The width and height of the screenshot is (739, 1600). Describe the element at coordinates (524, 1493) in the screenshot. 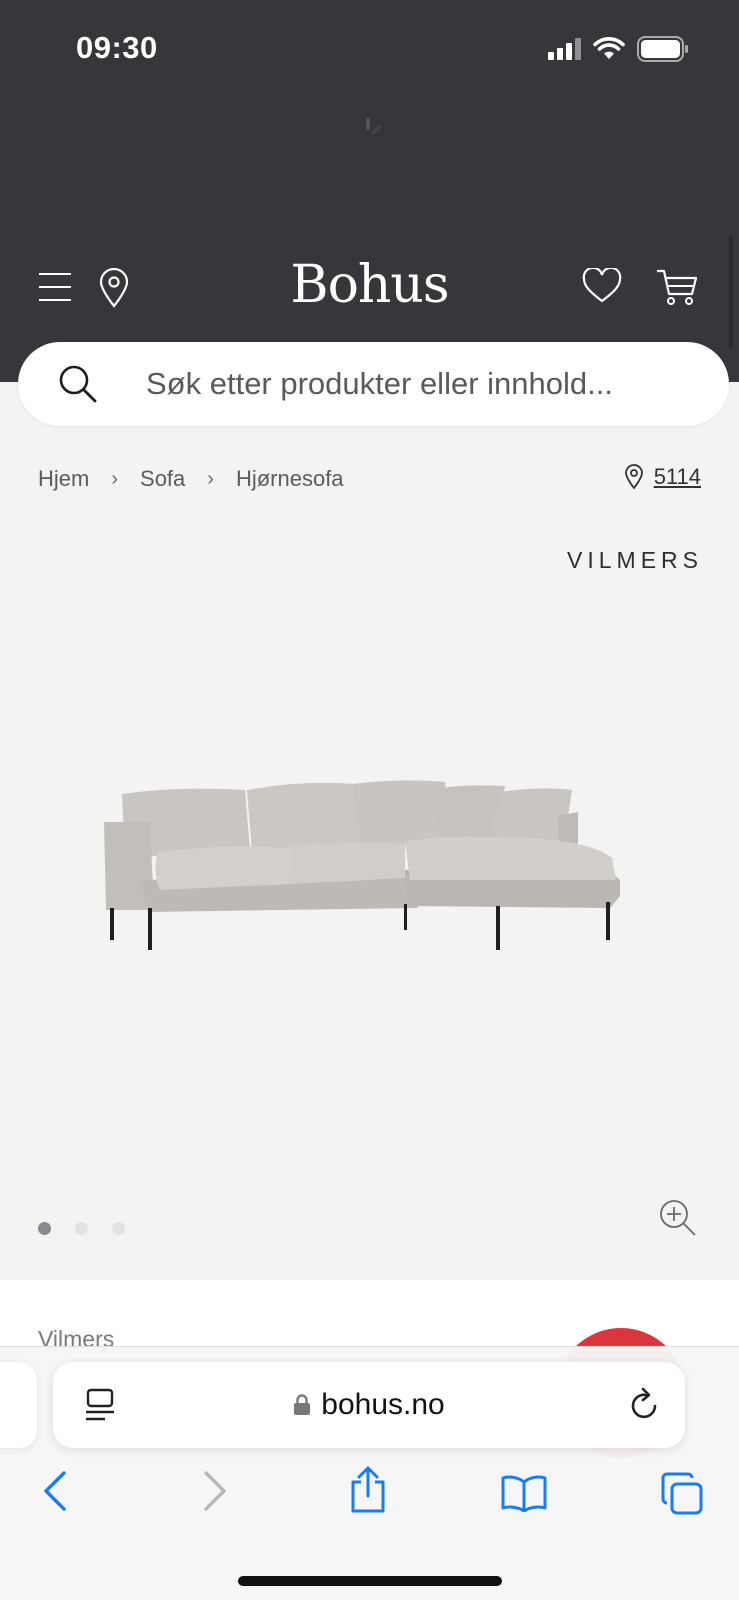

I see `bookmarks-icon` at that location.